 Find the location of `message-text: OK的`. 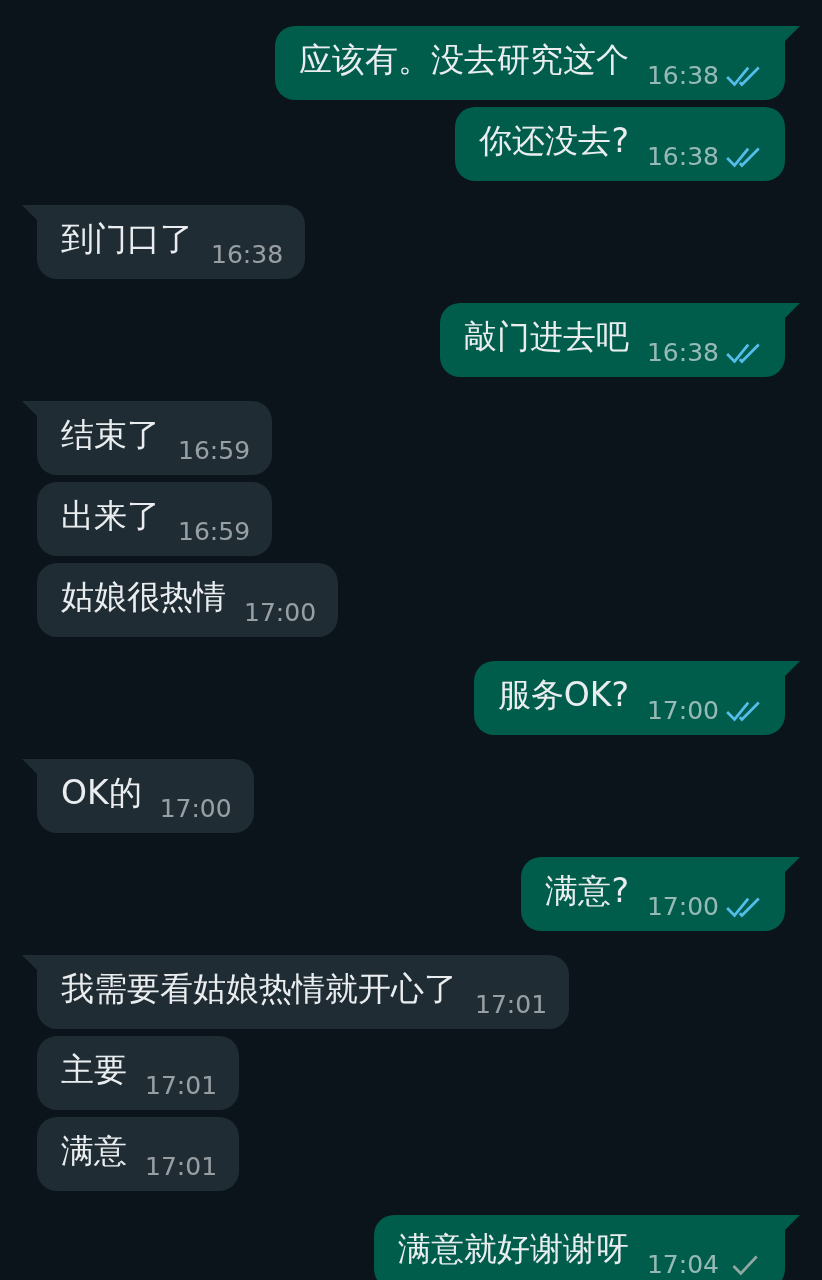

message-text: OK的 is located at coordinates (101, 793).